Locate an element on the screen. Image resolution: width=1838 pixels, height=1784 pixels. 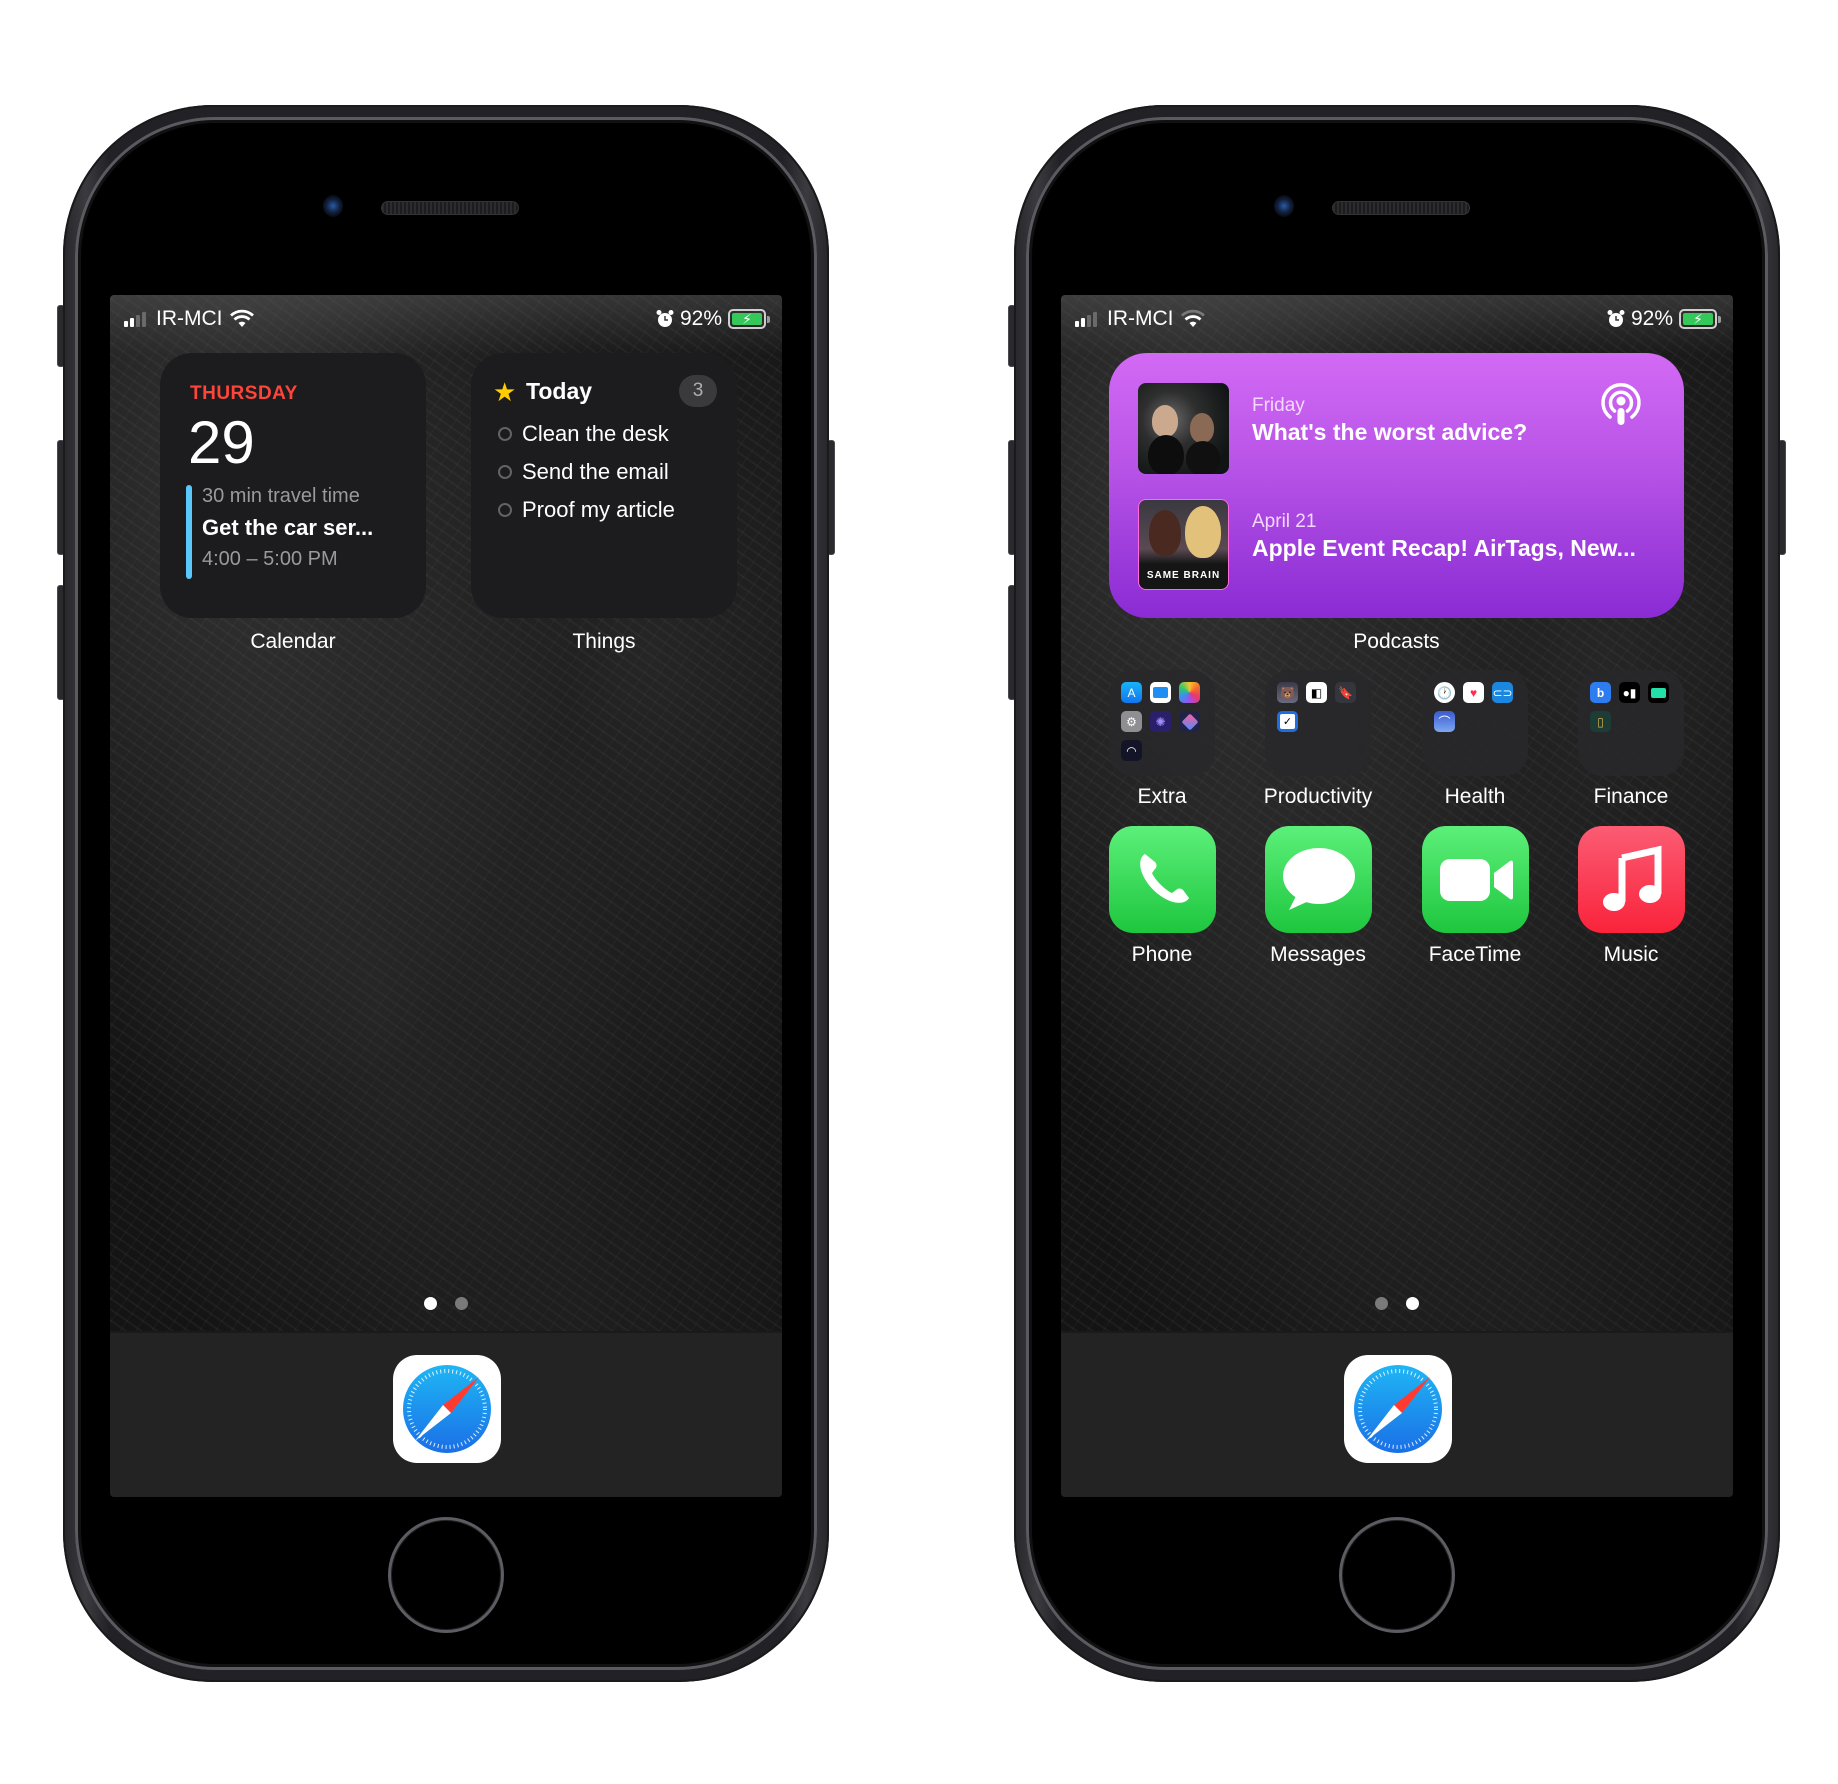
folder-extra: A ⚙ ✺ ◠ is located at coordinates (1162, 723).